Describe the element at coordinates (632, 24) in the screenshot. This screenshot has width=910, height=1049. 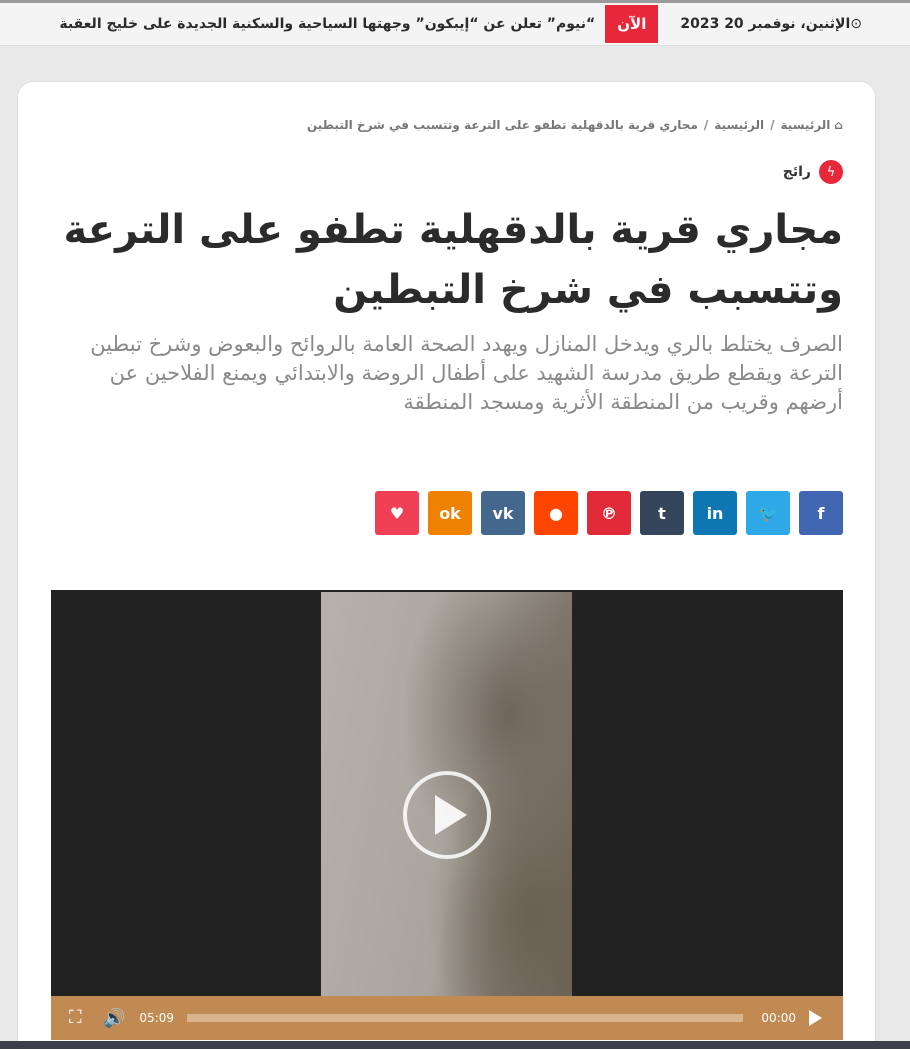
I see `now-label: الآن` at that location.